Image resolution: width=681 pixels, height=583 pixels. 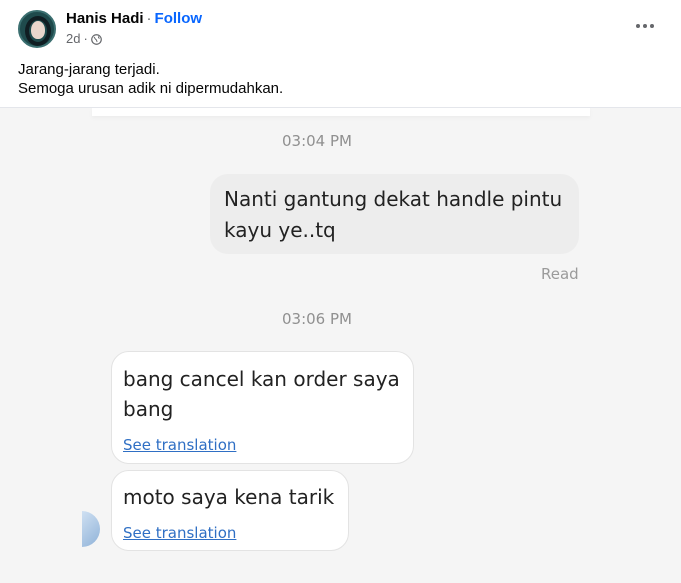 What do you see at coordinates (179, 533) in the screenshot?
I see `see-translation-link-2: See translation` at bounding box center [179, 533].